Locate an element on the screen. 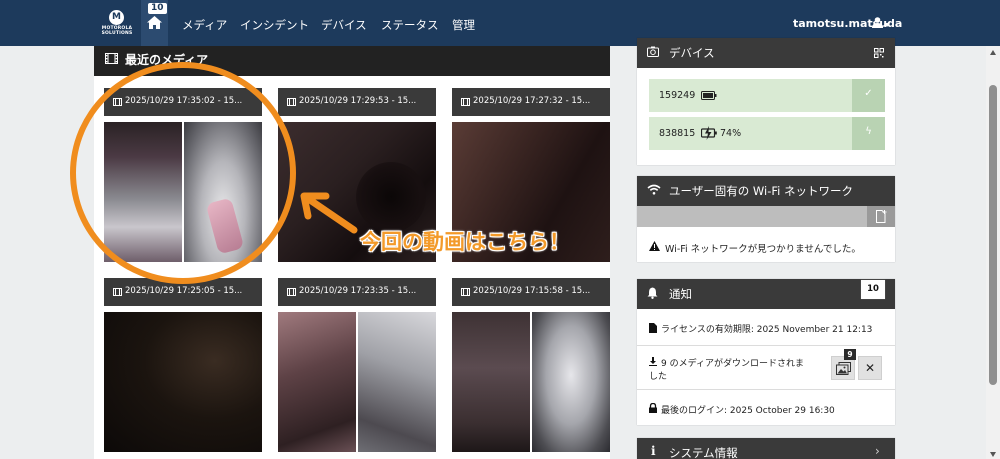 Image resolution: width=1000 pixels, height=459 pixels. nav-item-incidents: インシデント is located at coordinates (274, 25).